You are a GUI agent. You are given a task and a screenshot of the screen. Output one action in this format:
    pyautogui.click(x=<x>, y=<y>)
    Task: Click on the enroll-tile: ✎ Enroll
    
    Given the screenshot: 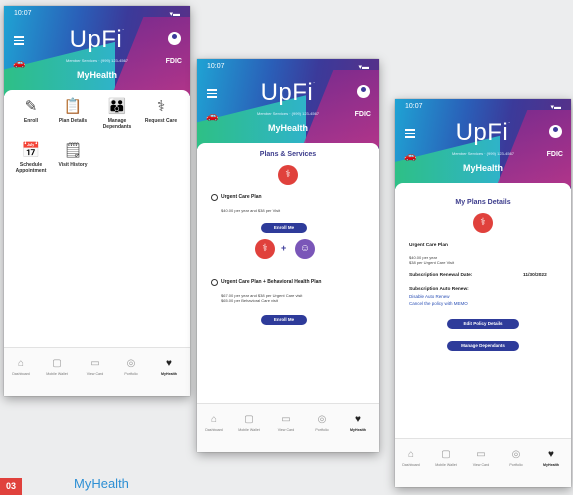 What is the action you would take?
    pyautogui.click(x=31, y=111)
    